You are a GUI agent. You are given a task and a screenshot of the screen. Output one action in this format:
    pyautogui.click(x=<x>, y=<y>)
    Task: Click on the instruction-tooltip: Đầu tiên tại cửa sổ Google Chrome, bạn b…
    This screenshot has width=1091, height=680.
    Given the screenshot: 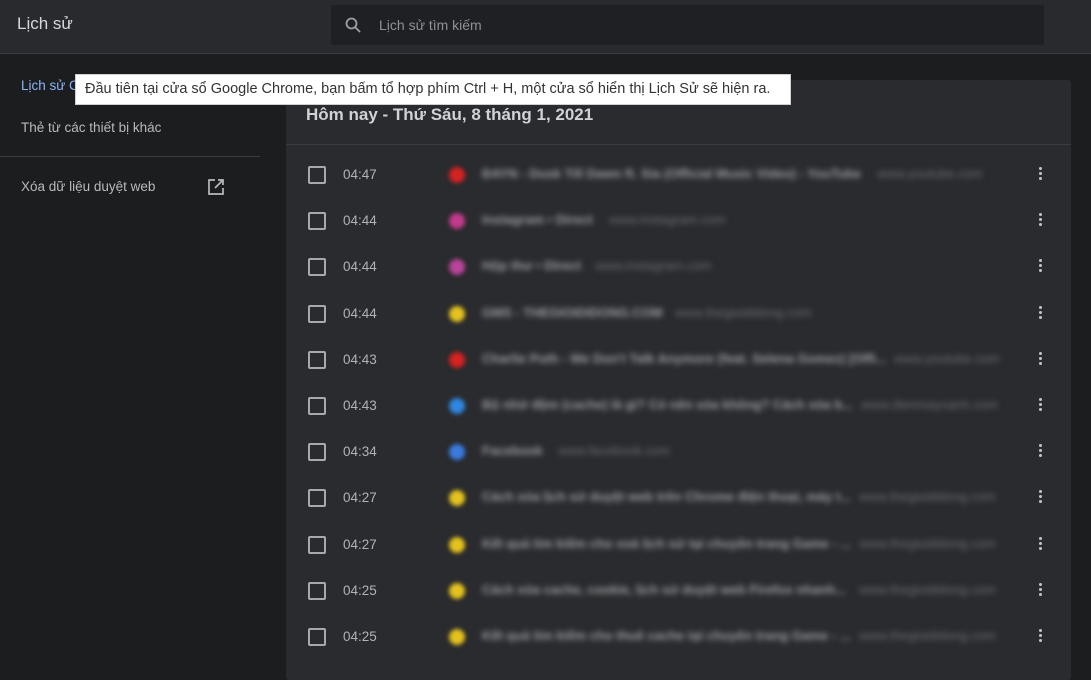 What is the action you would take?
    pyautogui.click(x=433, y=89)
    